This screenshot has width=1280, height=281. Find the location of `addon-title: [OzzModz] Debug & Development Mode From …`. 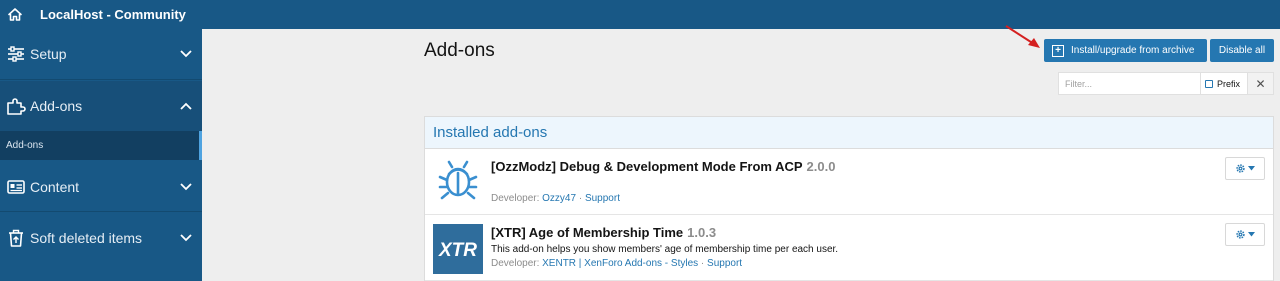

addon-title: [OzzModz] Debug & Development Mode From … is located at coordinates (663, 166).